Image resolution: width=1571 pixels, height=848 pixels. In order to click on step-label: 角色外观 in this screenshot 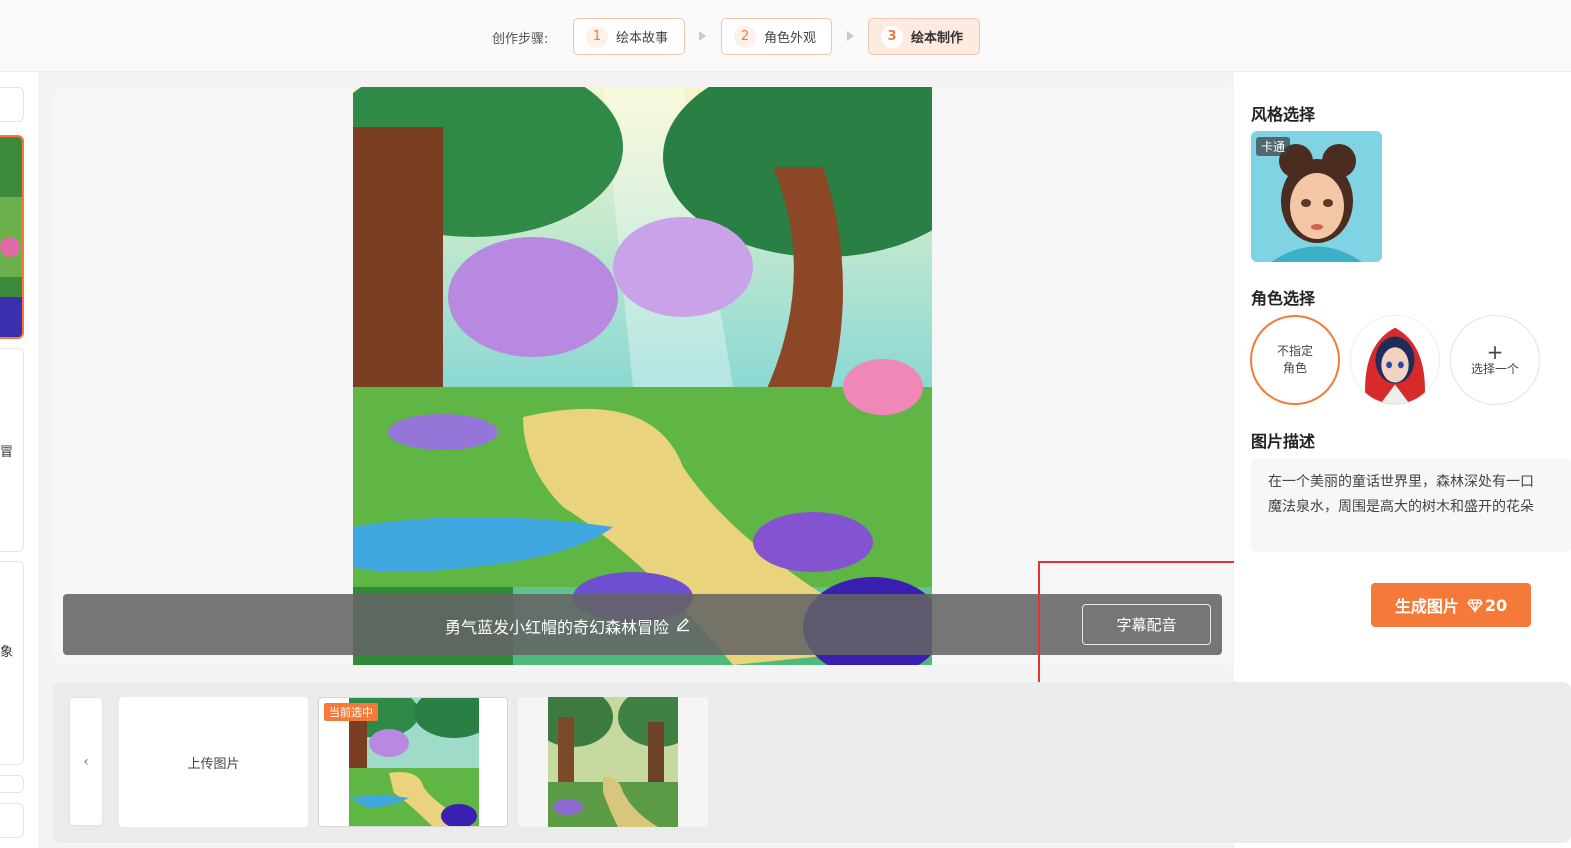, I will do `click(790, 38)`.